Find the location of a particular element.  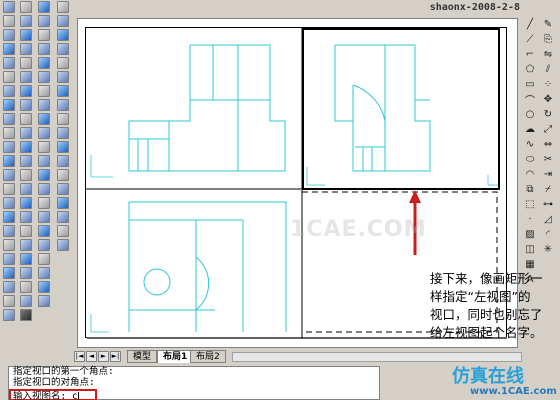

stretch-icon: ⇔ is located at coordinates (548, 144).